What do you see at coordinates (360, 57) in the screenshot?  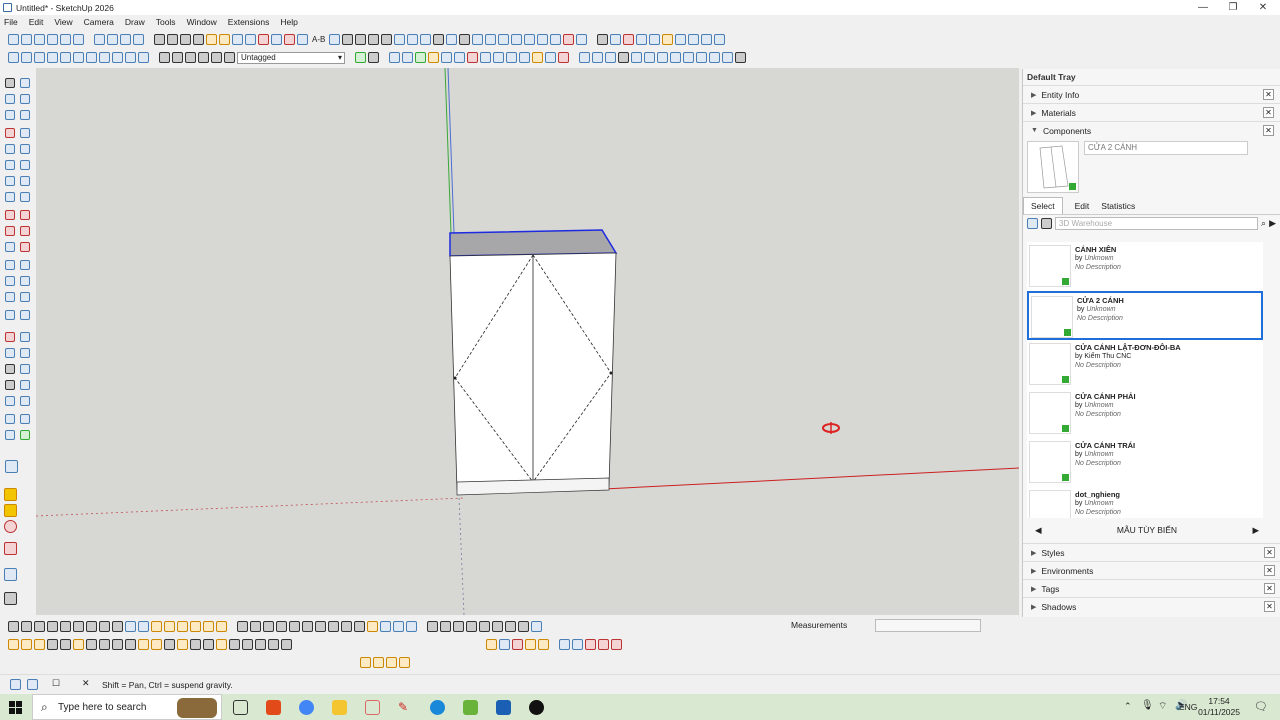 I see `color-by-tag-icon` at bounding box center [360, 57].